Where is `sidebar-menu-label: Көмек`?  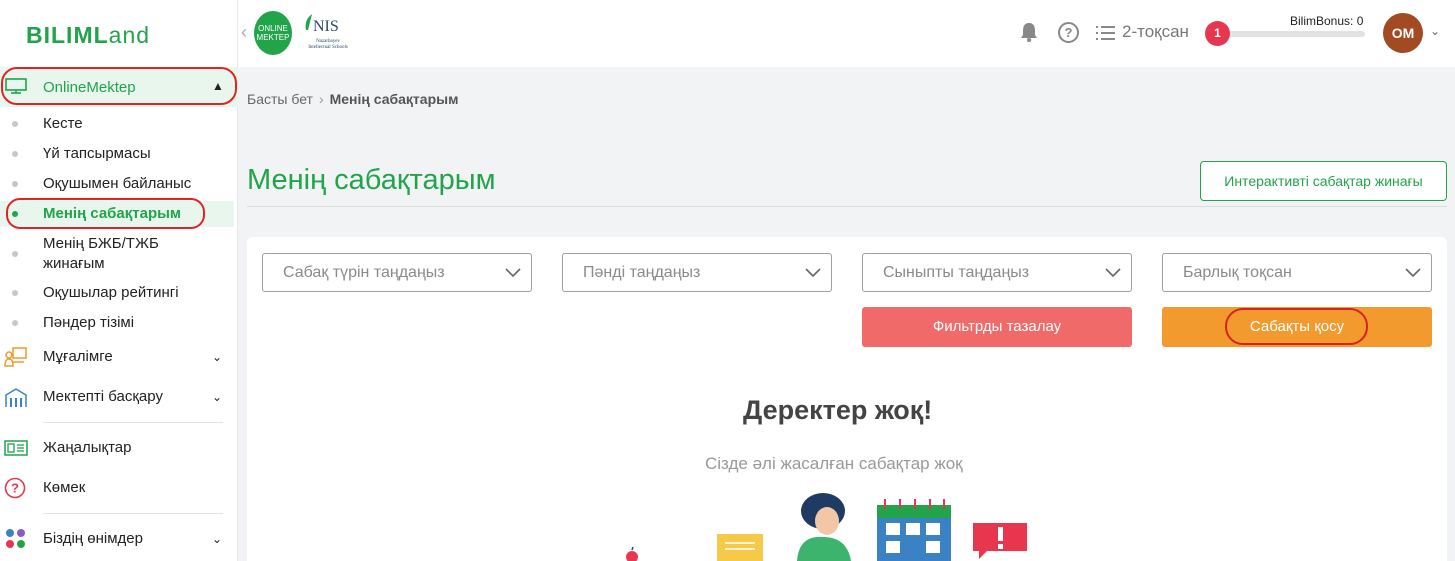
sidebar-menu-label: Көмек is located at coordinates (64, 487).